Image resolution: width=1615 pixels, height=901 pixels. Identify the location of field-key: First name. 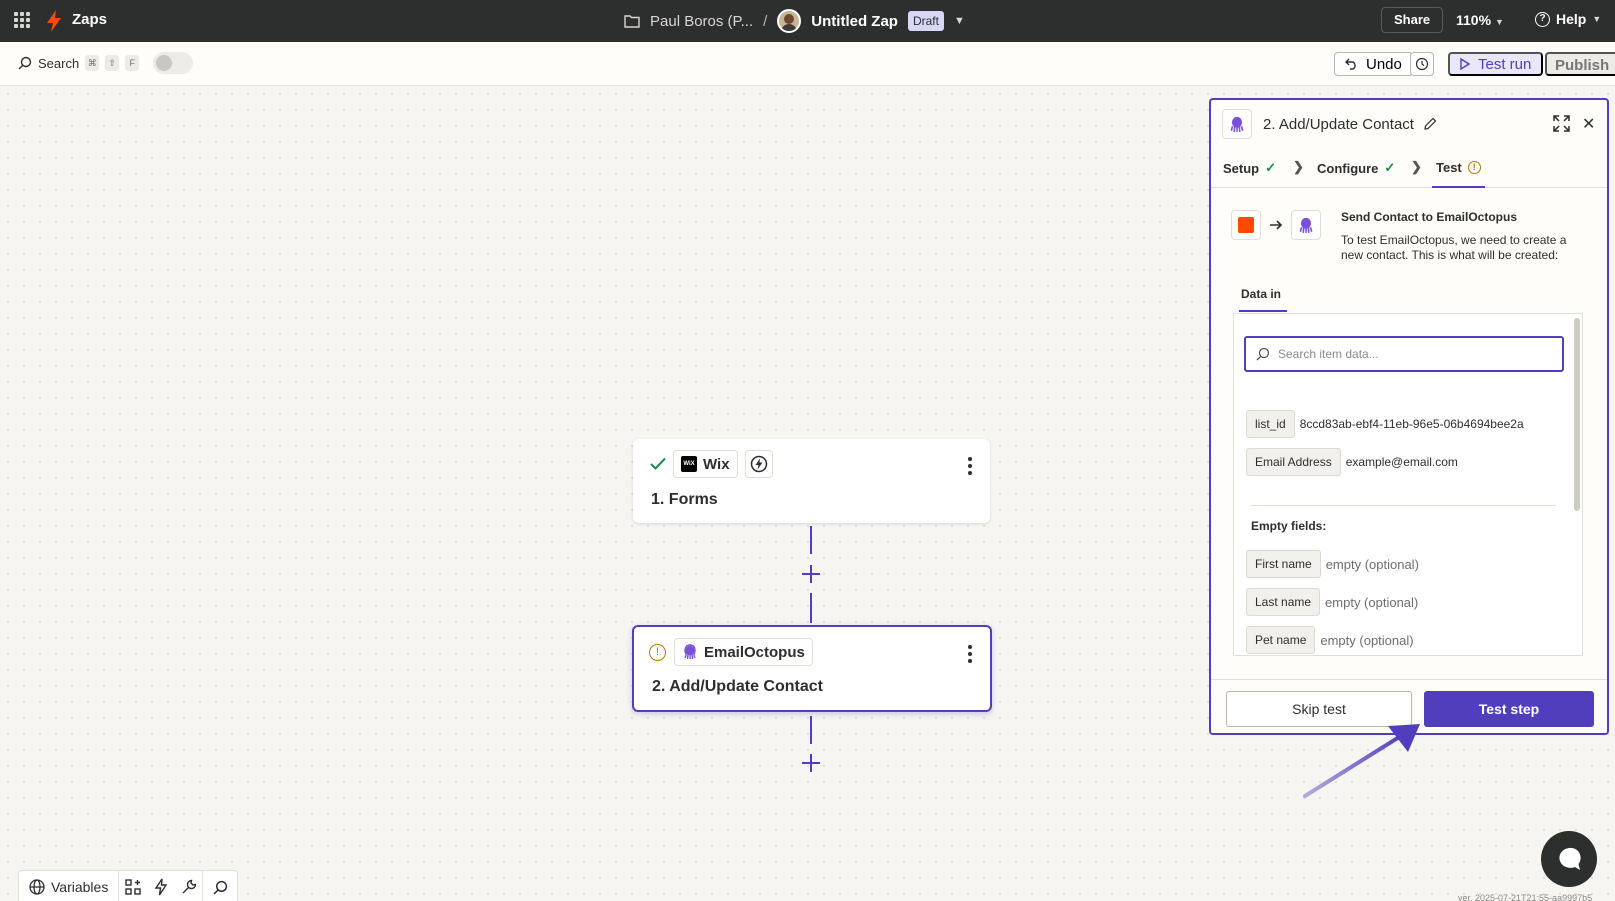
(1283, 564).